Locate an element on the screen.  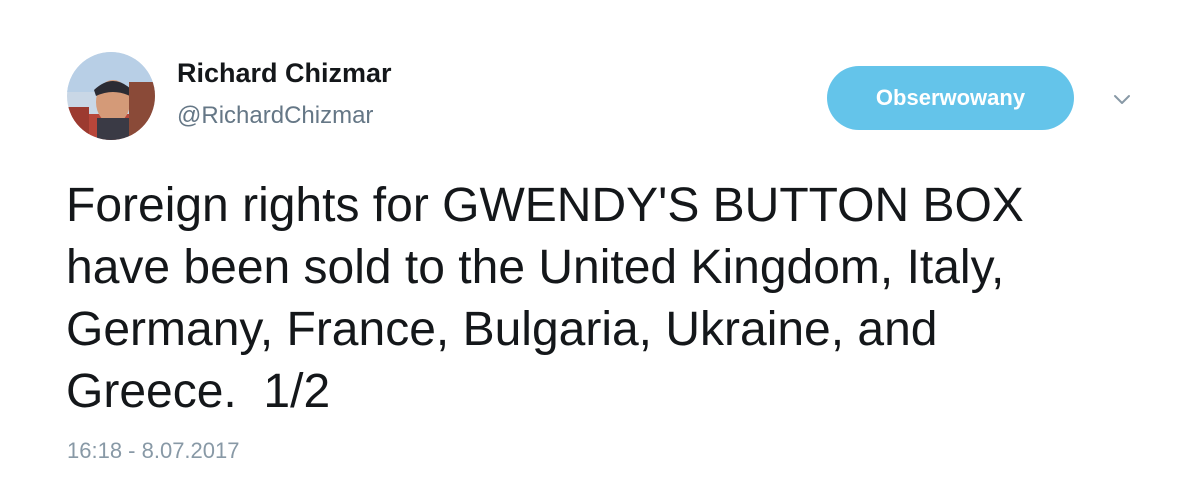
following-button-label: Obserwowany is located at coordinates (950, 97).